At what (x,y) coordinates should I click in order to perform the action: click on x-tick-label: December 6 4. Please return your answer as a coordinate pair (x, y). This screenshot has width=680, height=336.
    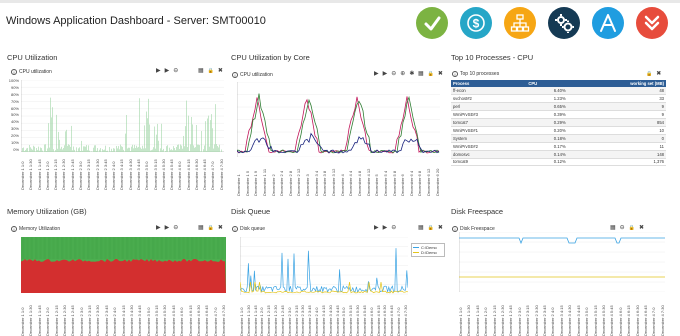
    Looking at the image, I should click on (411, 183).